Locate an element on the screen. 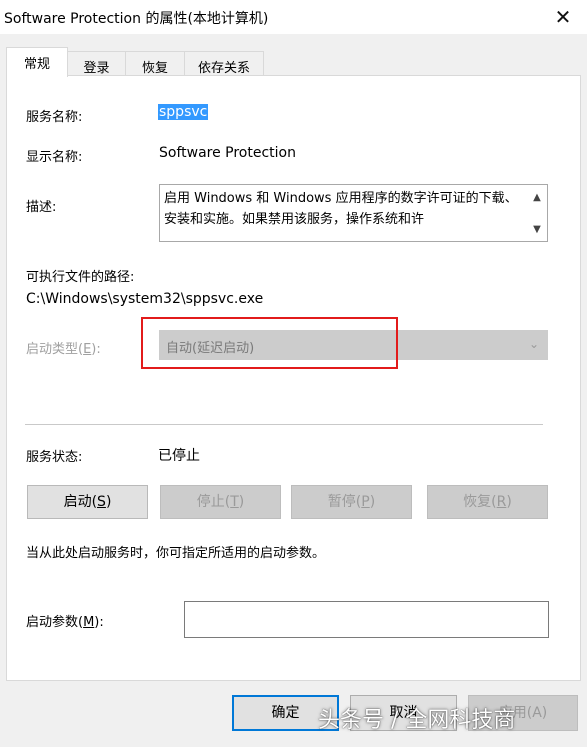 This screenshot has height=747, width=587. chevron-down-icon: ⌄ is located at coordinates (533, 344).